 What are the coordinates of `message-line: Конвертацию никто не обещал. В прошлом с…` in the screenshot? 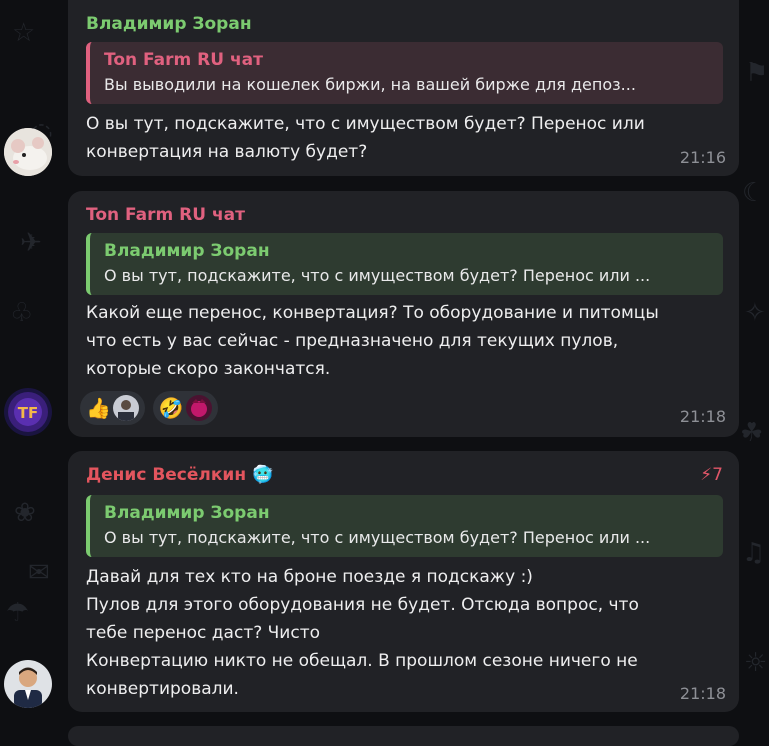 It's located at (362, 661).